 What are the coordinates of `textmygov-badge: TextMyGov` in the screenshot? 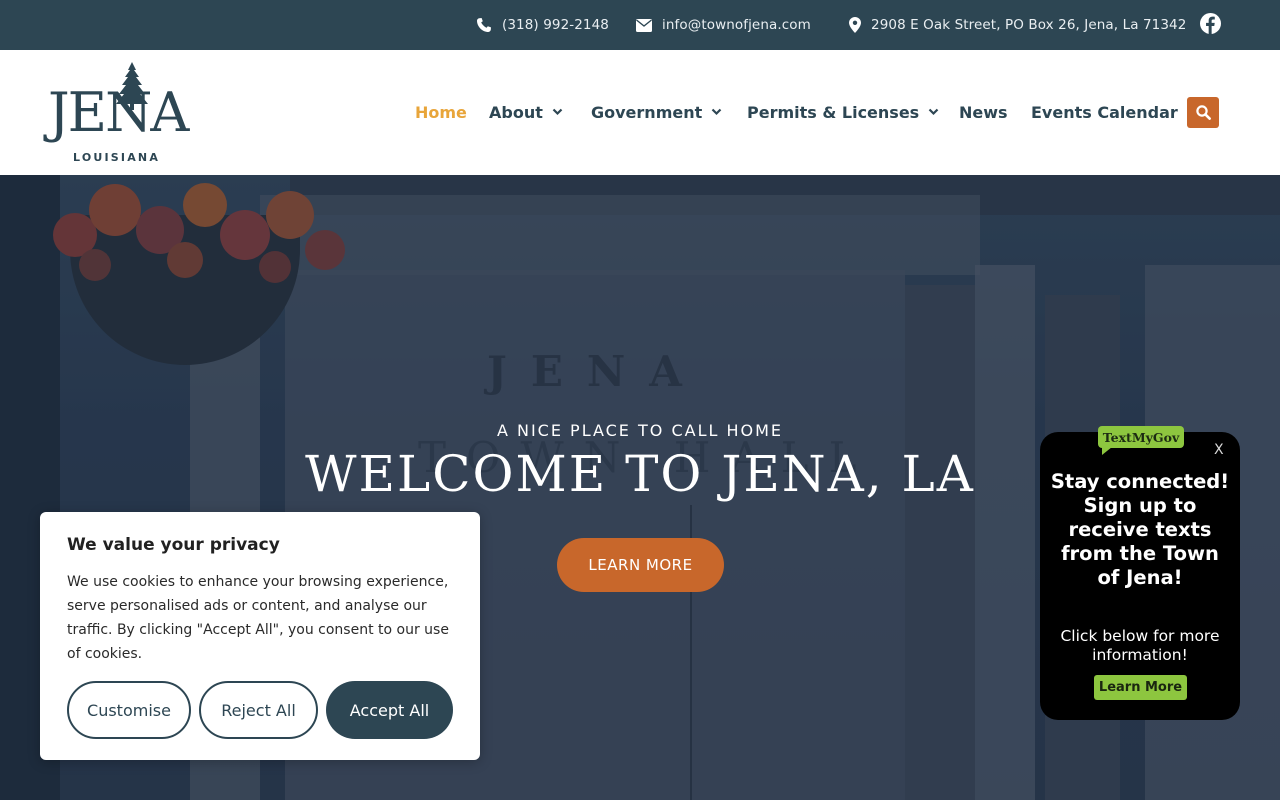 It's located at (1141, 437).